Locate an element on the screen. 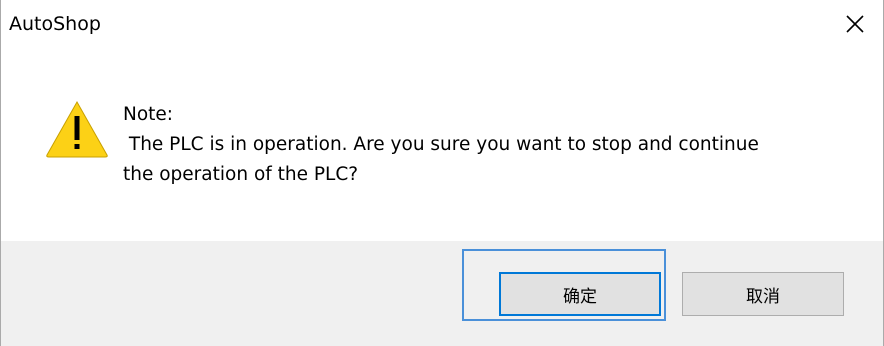 This screenshot has width=884, height=346. ok-button: 确定 is located at coordinates (580, 294).